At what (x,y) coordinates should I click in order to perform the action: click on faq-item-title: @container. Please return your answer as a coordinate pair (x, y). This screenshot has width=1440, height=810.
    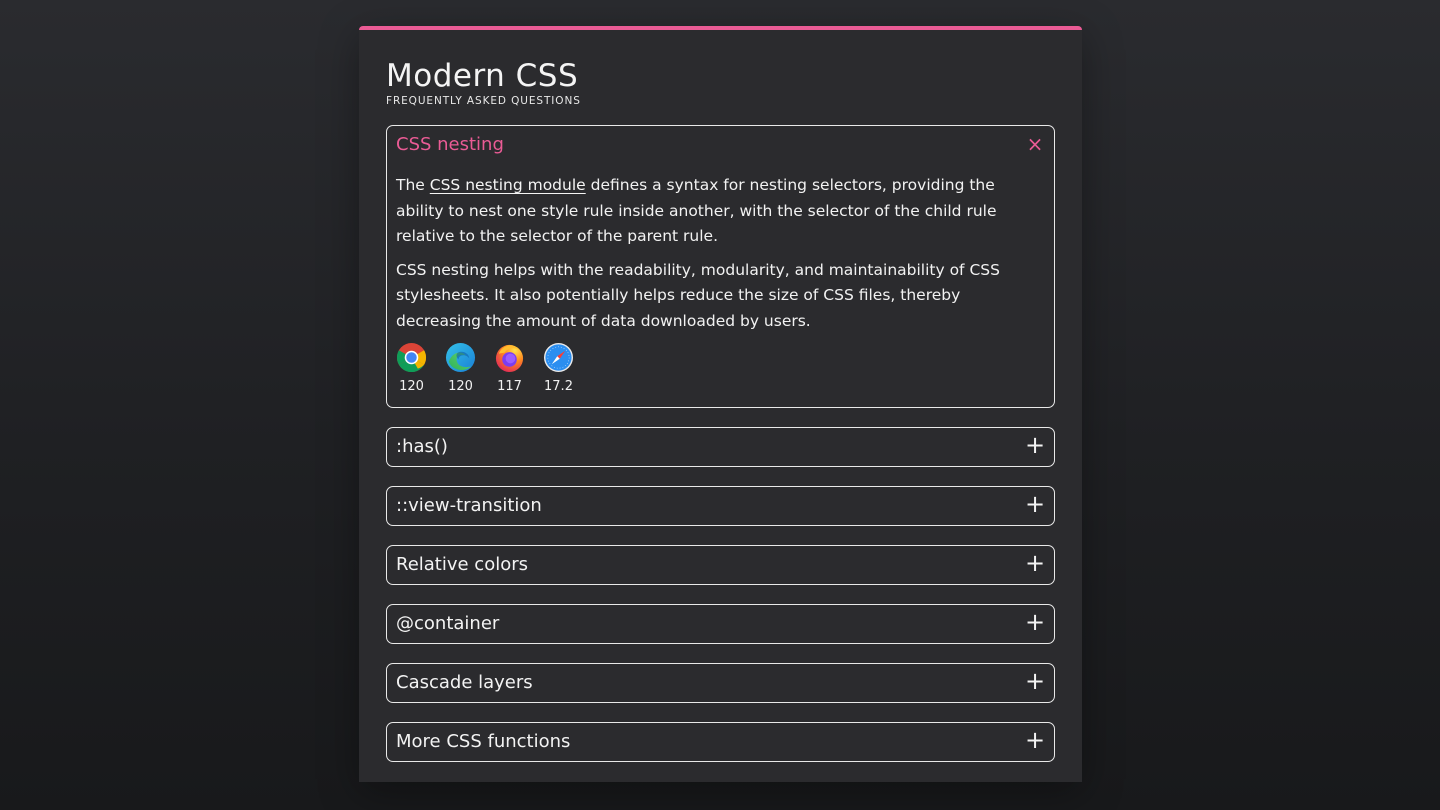
    Looking at the image, I should click on (448, 623).